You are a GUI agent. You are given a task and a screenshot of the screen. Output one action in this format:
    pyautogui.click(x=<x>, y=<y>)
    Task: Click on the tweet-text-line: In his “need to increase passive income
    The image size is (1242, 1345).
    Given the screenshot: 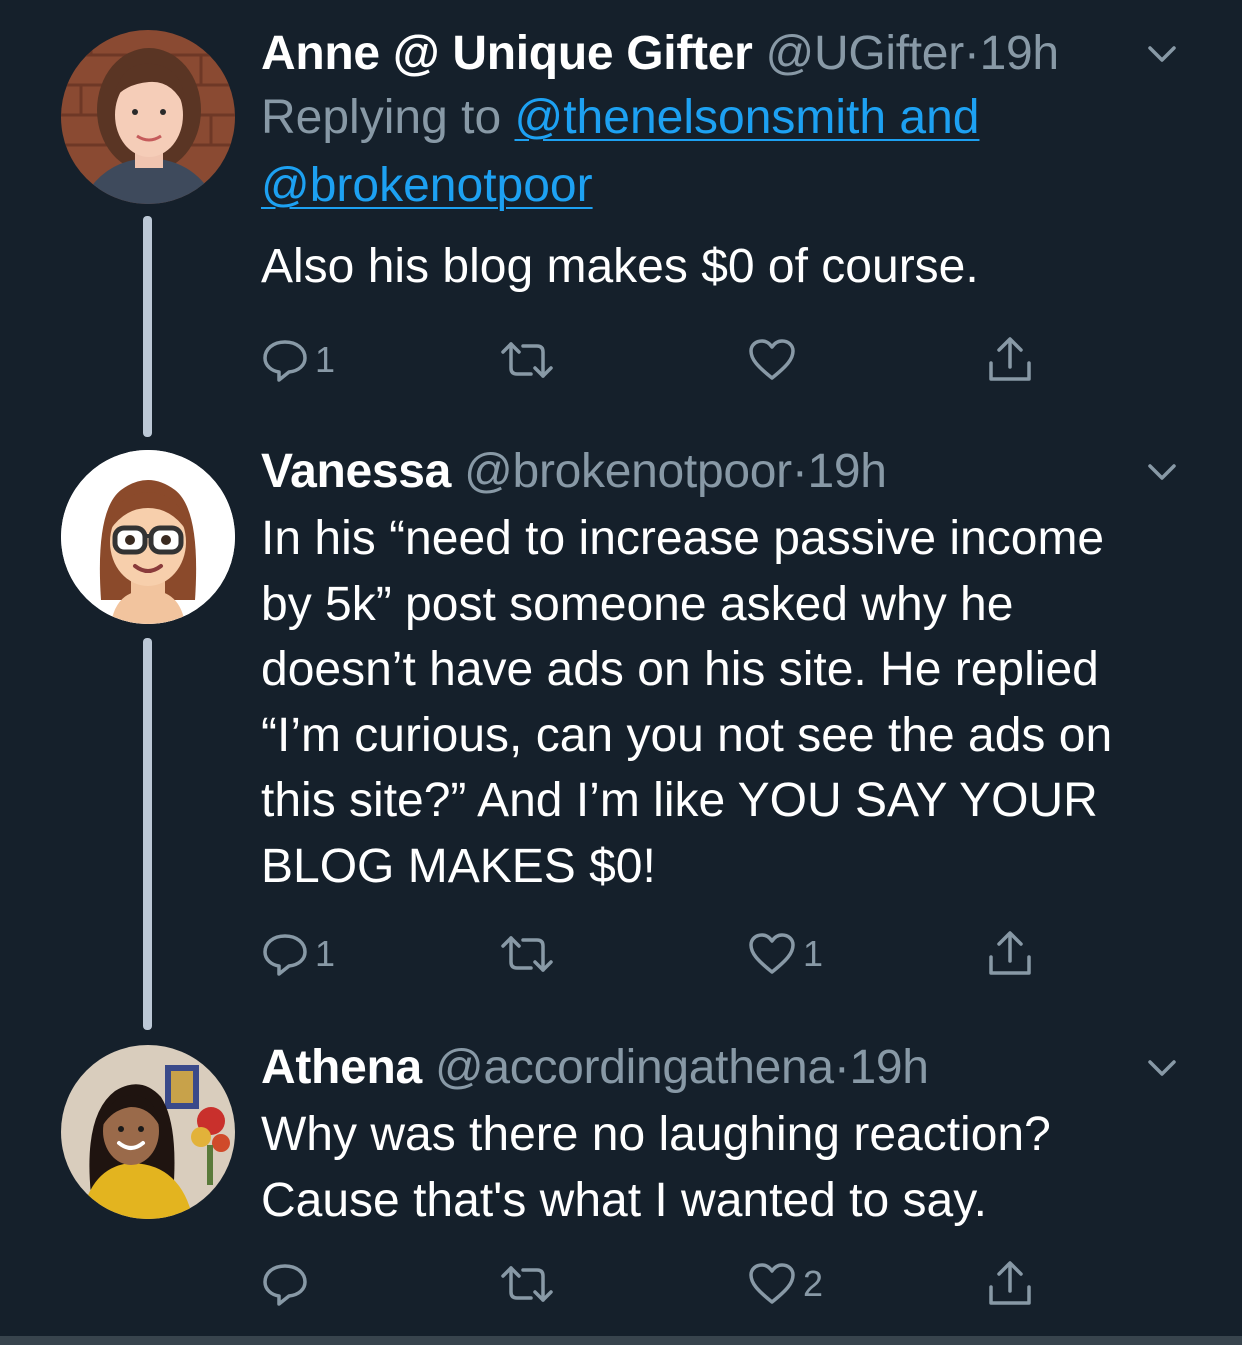 What is the action you would take?
    pyautogui.click(x=683, y=538)
    